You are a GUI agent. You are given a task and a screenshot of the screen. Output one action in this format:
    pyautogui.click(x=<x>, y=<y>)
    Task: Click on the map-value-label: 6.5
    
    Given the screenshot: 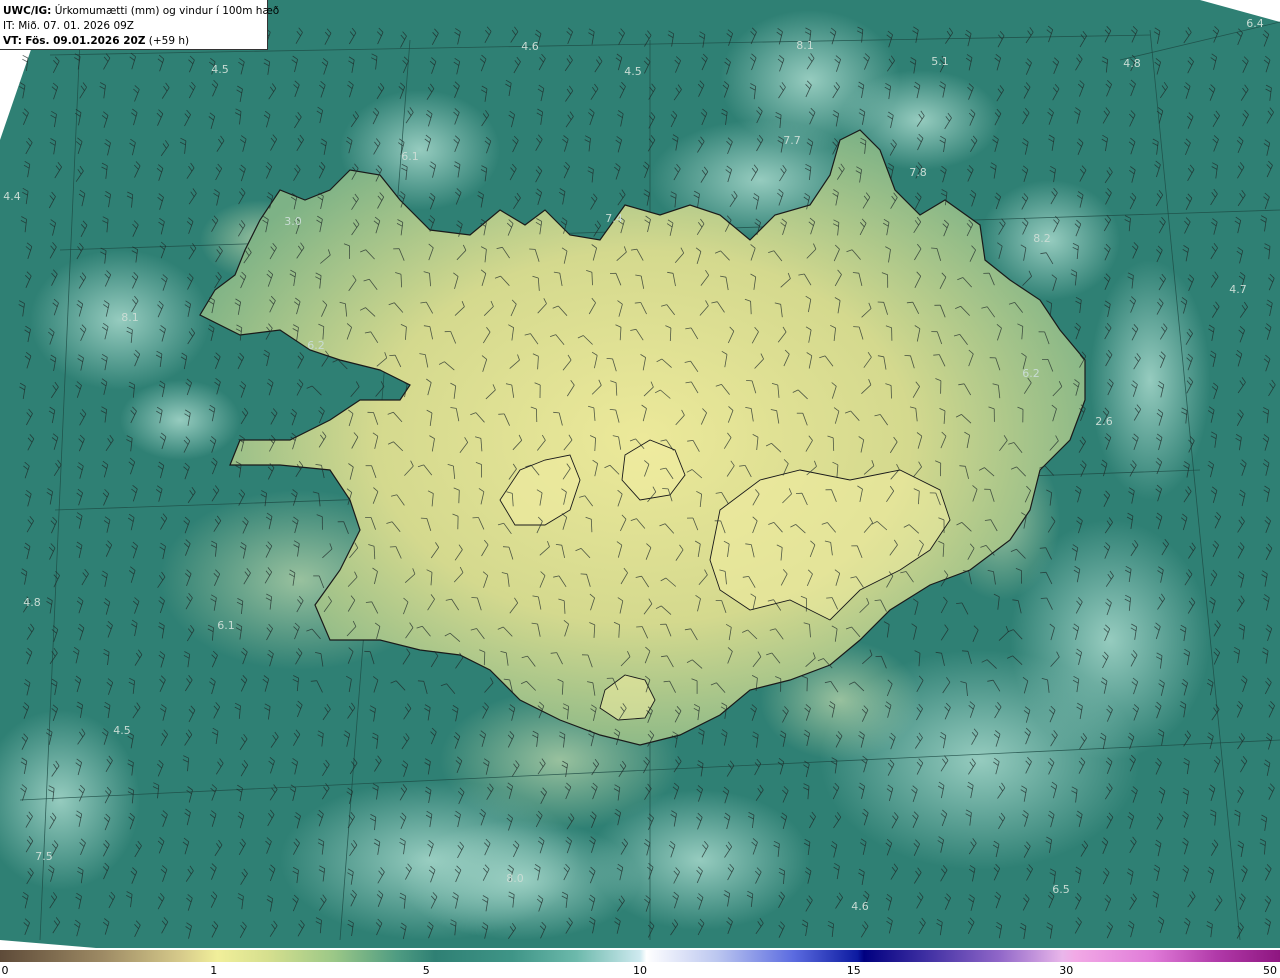 What is the action you would take?
    pyautogui.click(x=1061, y=889)
    